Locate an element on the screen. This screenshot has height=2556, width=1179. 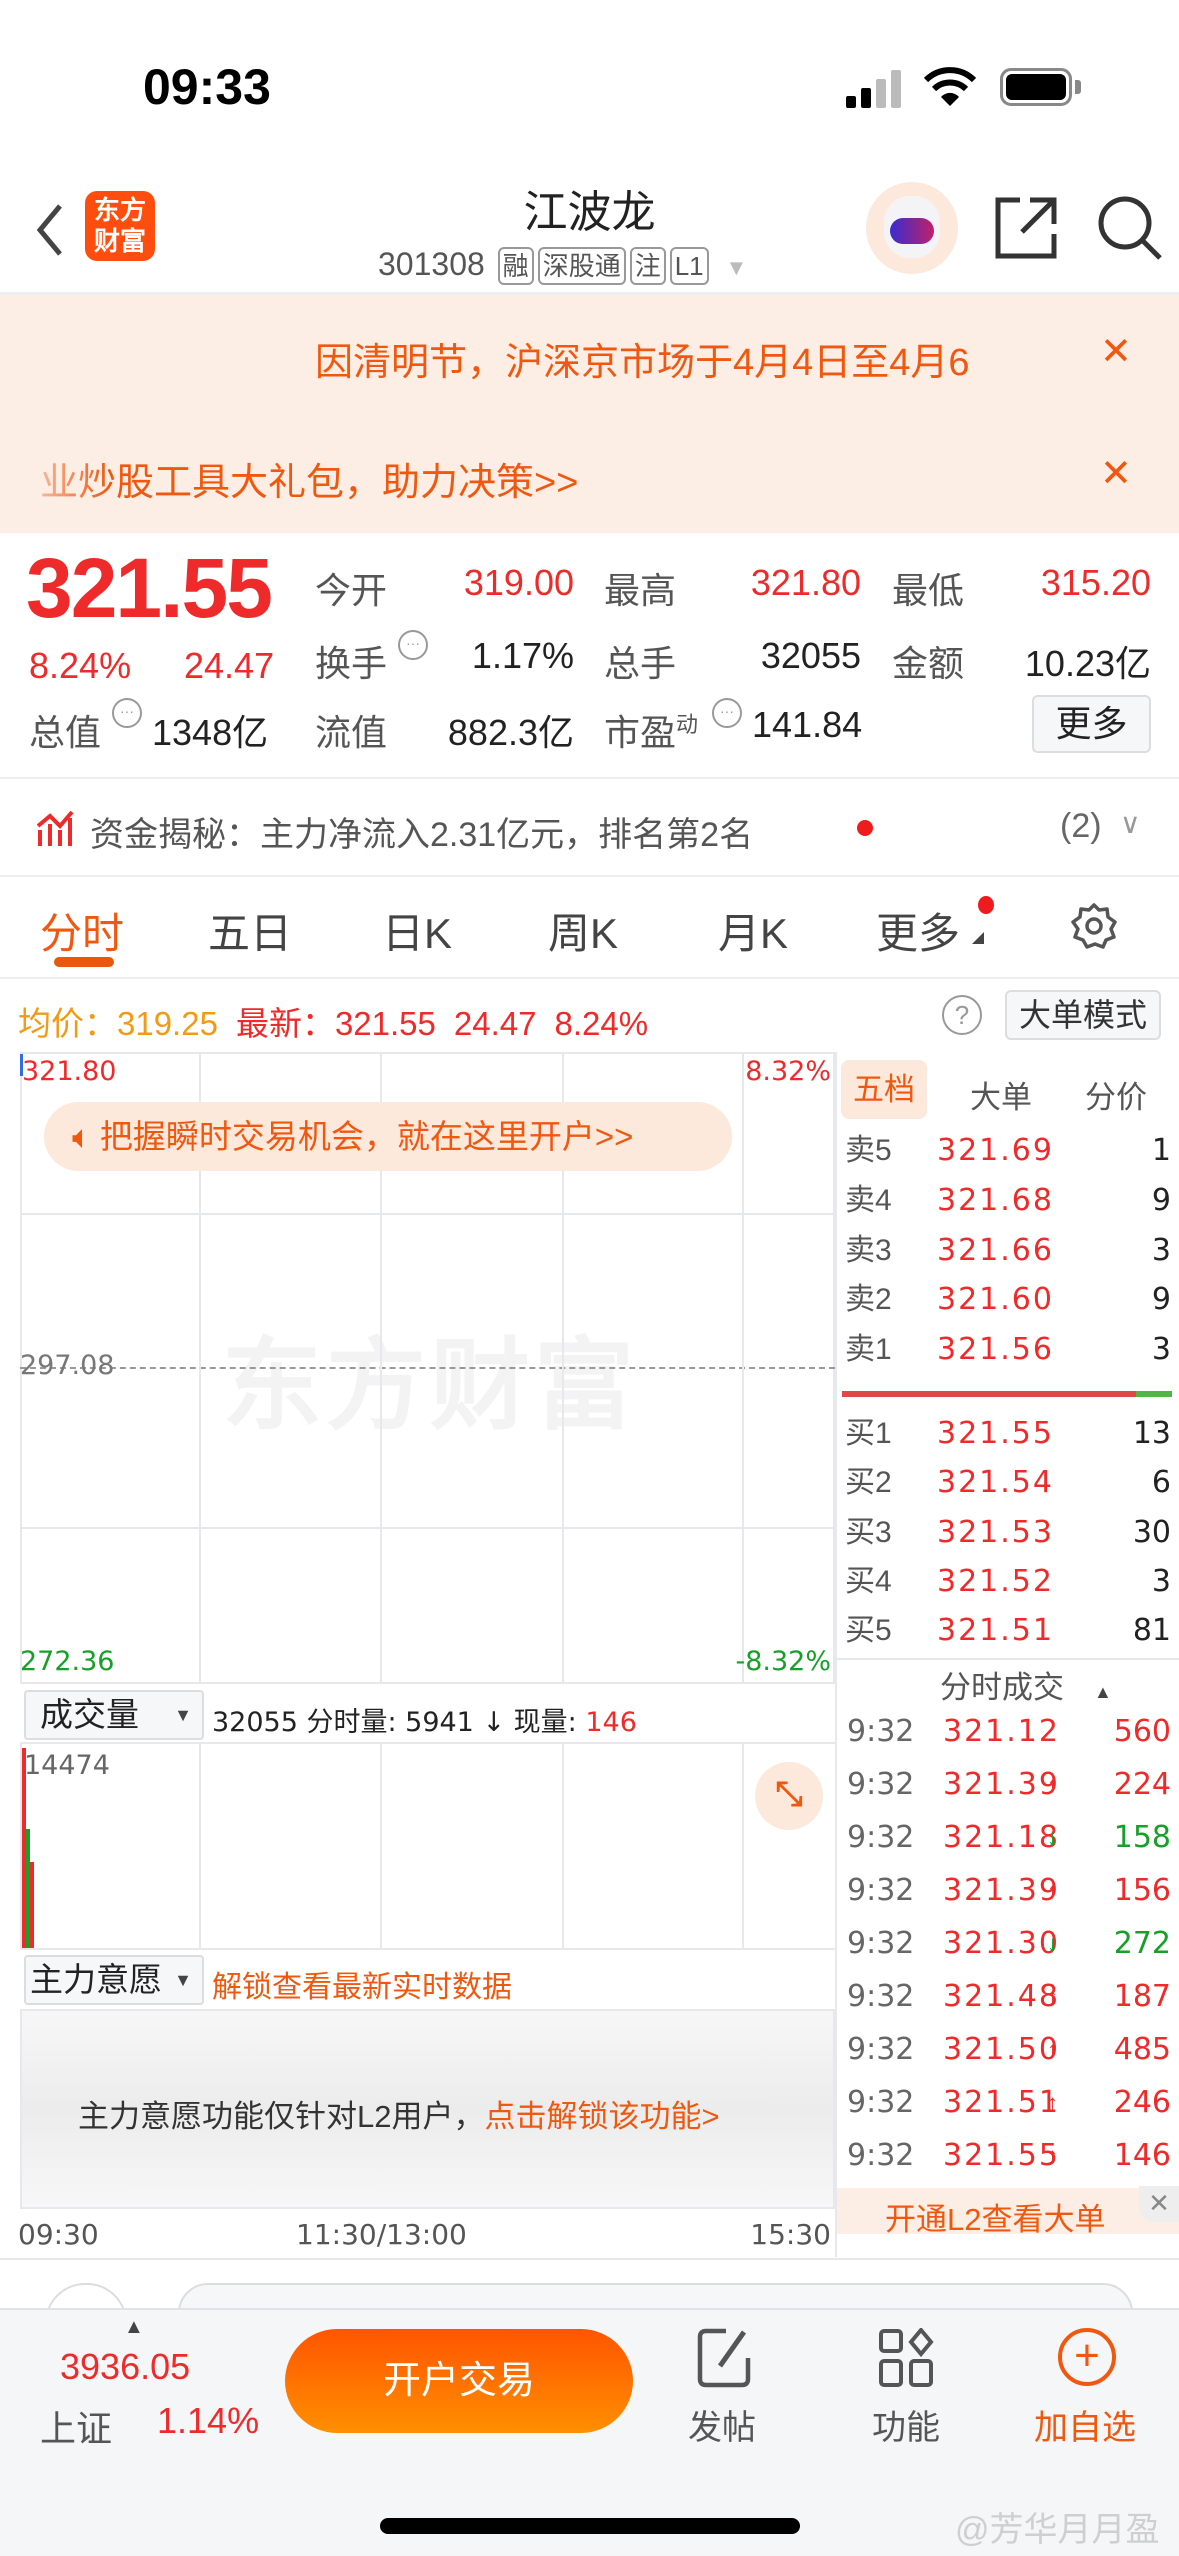
tag-margin: 融 is located at coordinates (515, 266).